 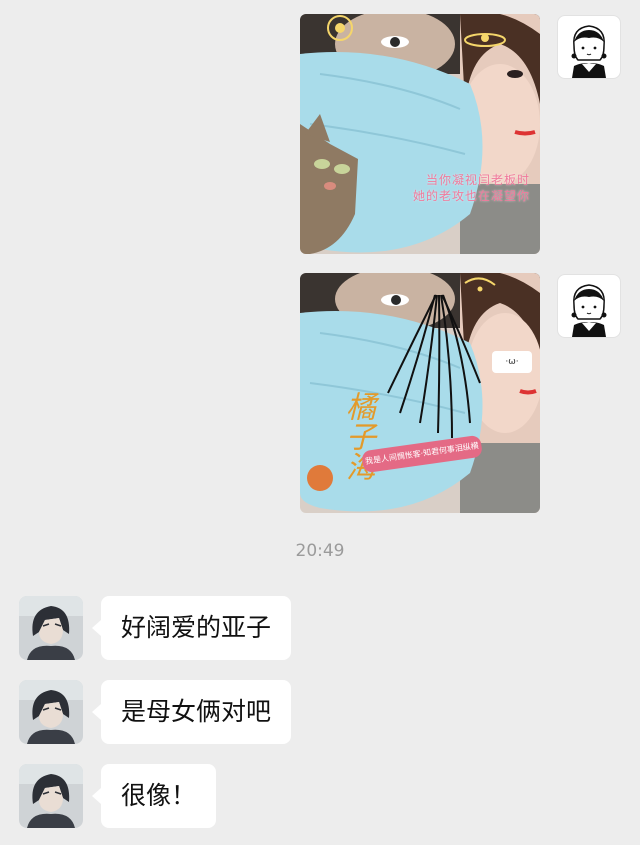 I want to click on signature-sticker: 橘子海, so click(x=357, y=436).